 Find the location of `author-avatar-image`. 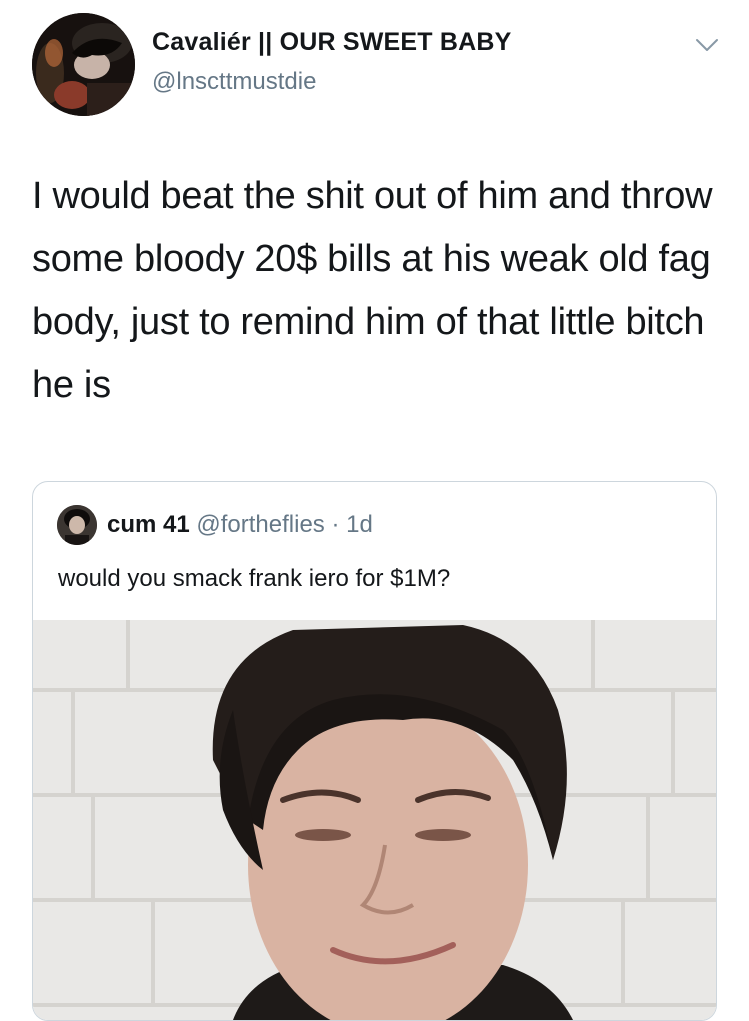

author-avatar-image is located at coordinates (83, 64).